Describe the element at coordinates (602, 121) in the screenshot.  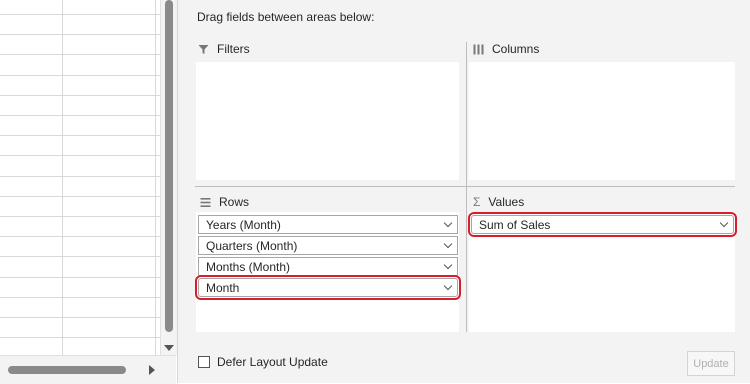
I see `columns-drop-area` at that location.